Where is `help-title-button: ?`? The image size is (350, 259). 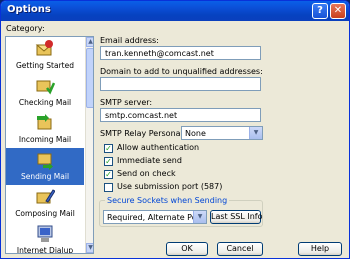 help-title-button: ? is located at coordinates (320, 11).